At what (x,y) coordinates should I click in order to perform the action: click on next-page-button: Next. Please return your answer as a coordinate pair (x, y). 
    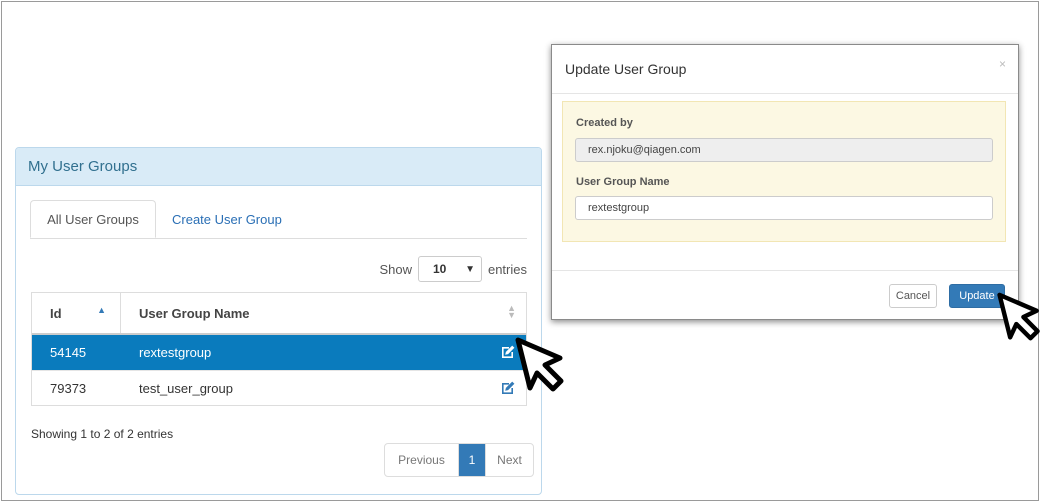
    Looking at the image, I should click on (509, 460).